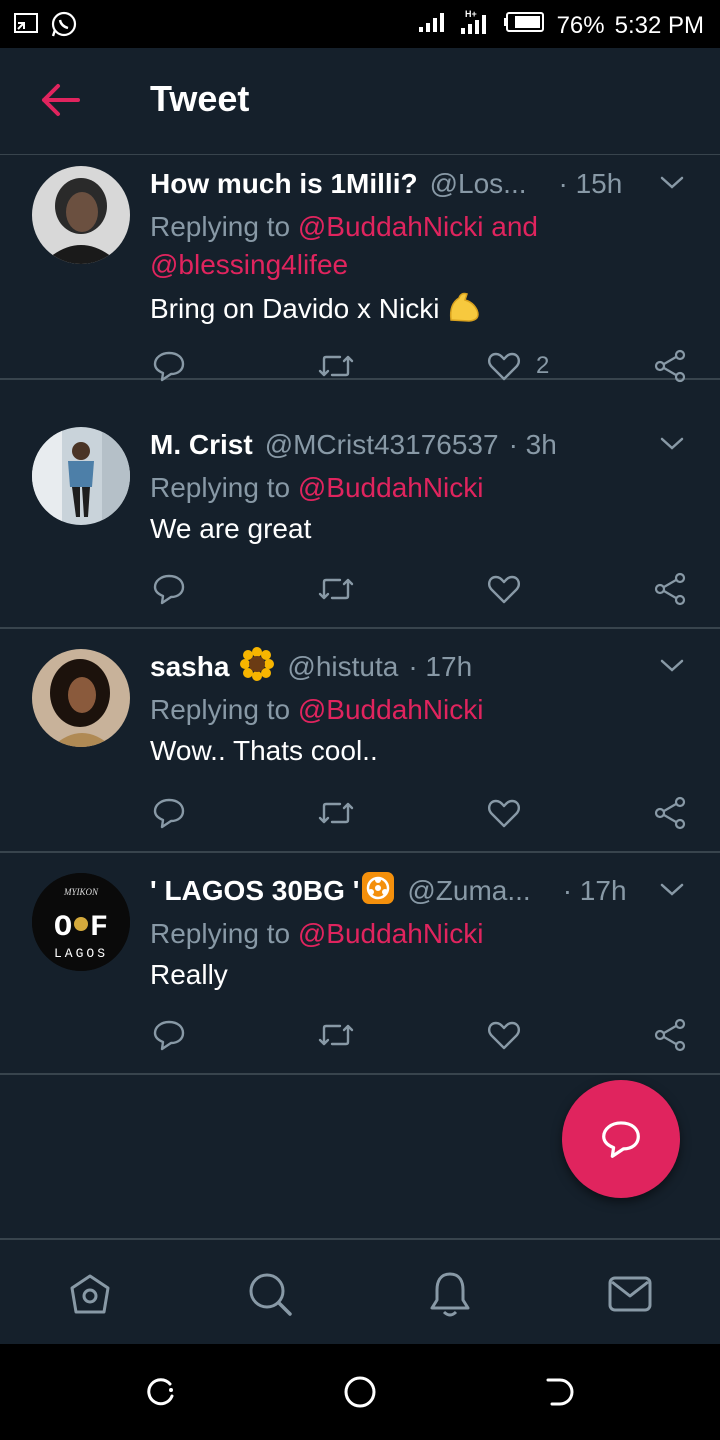 The height and width of the screenshot is (1440, 720). I want to click on timestamp: · 15h, so click(590, 183).